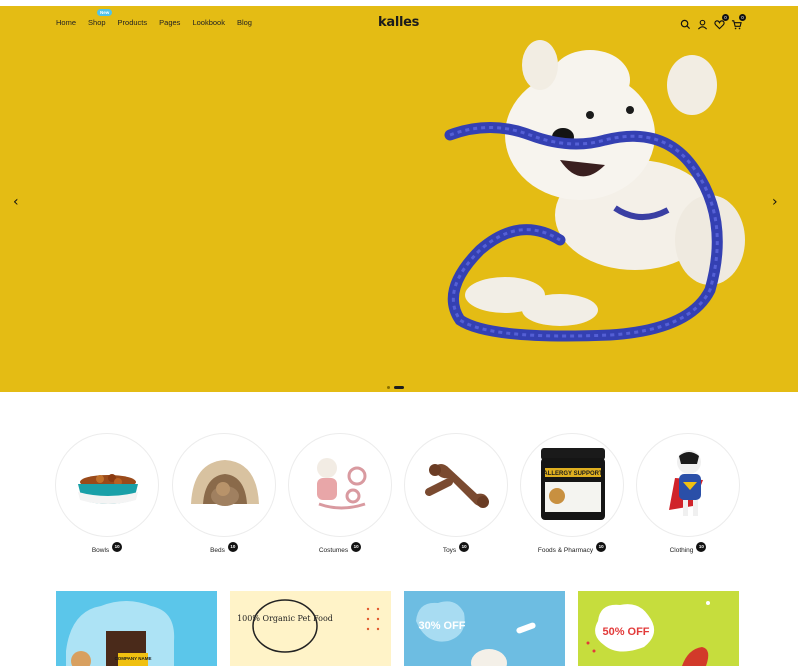 The image size is (800, 666). Describe the element at coordinates (169, 22) in the screenshot. I see `menu-pages: Pages` at that location.